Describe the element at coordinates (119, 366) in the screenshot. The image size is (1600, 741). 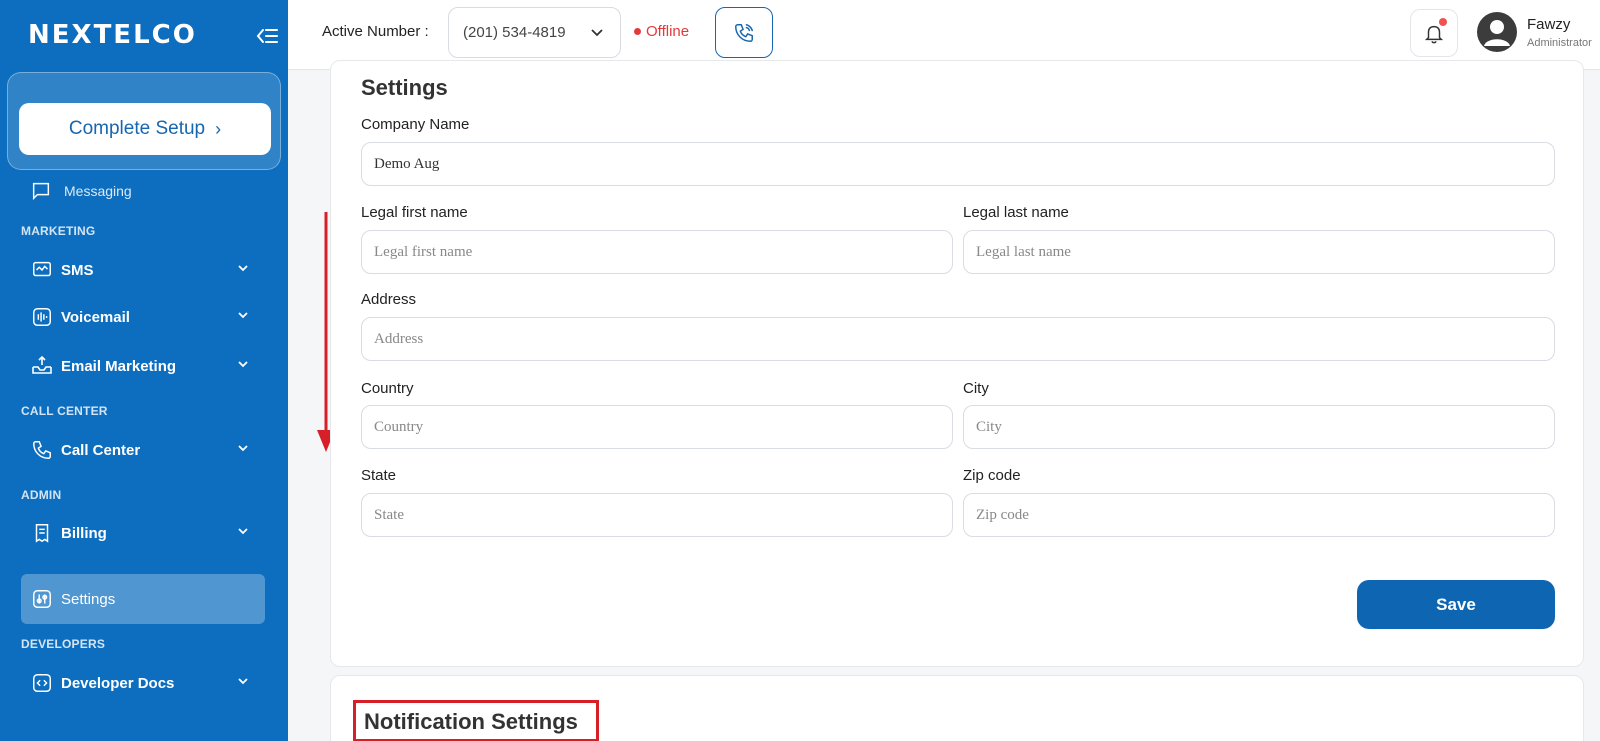
I see `sidebar-item-label: Email Marketing` at that location.